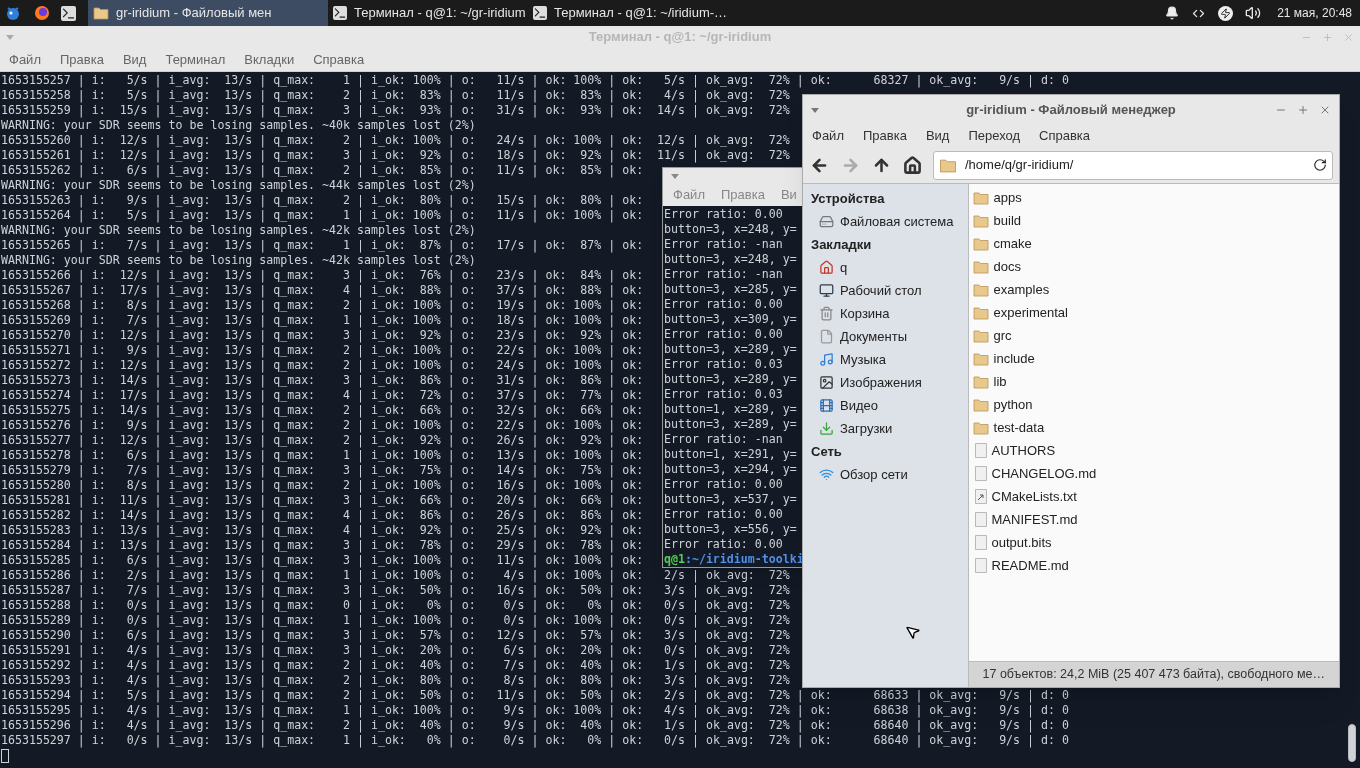 The width and height of the screenshot is (1360, 768). Describe the element at coordinates (1011, 289) in the screenshot. I see `file-list-item: examples` at that location.